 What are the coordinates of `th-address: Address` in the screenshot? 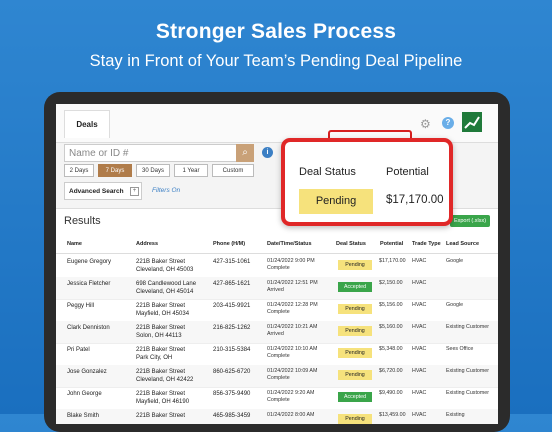 It's located at (147, 244).